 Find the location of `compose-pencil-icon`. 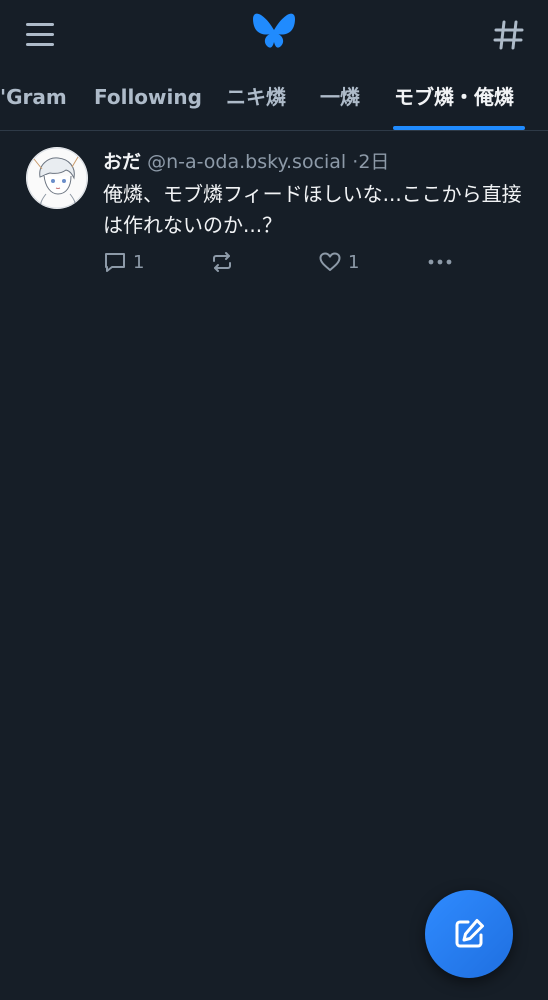

compose-pencil-icon is located at coordinates (469, 933).